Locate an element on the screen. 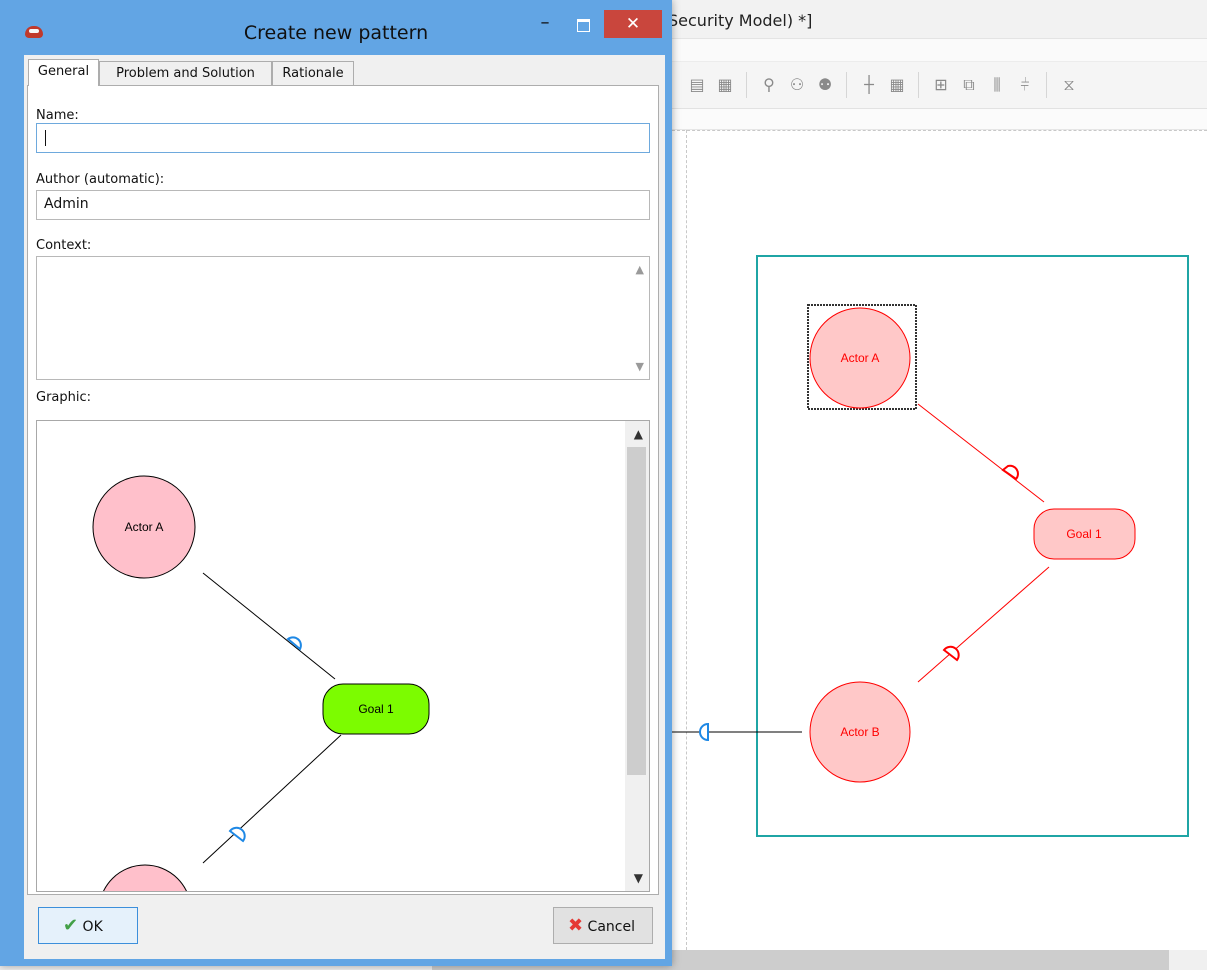  check-icon: ✔ is located at coordinates (71, 925).